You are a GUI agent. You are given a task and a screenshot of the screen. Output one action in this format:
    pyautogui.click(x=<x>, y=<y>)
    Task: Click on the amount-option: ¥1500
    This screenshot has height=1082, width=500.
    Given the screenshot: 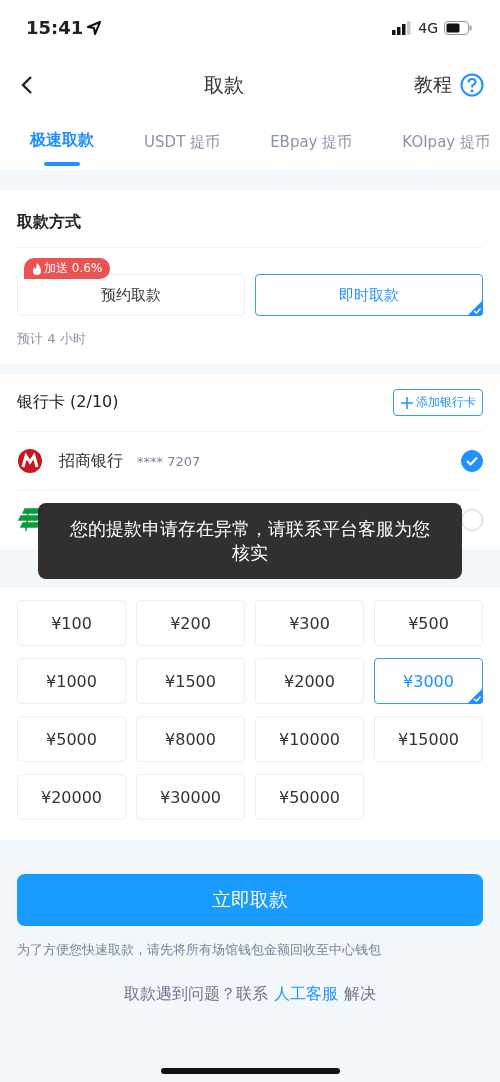 What is the action you would take?
    pyautogui.click(x=190, y=681)
    